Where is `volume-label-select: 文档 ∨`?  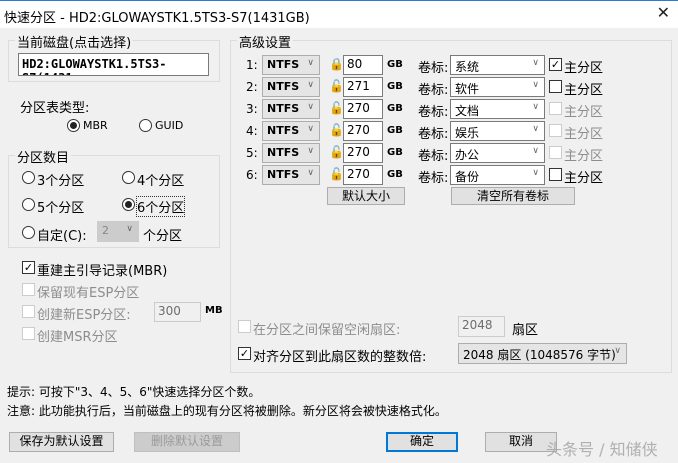 volume-label-select: 文档 ∨ is located at coordinates (497, 109).